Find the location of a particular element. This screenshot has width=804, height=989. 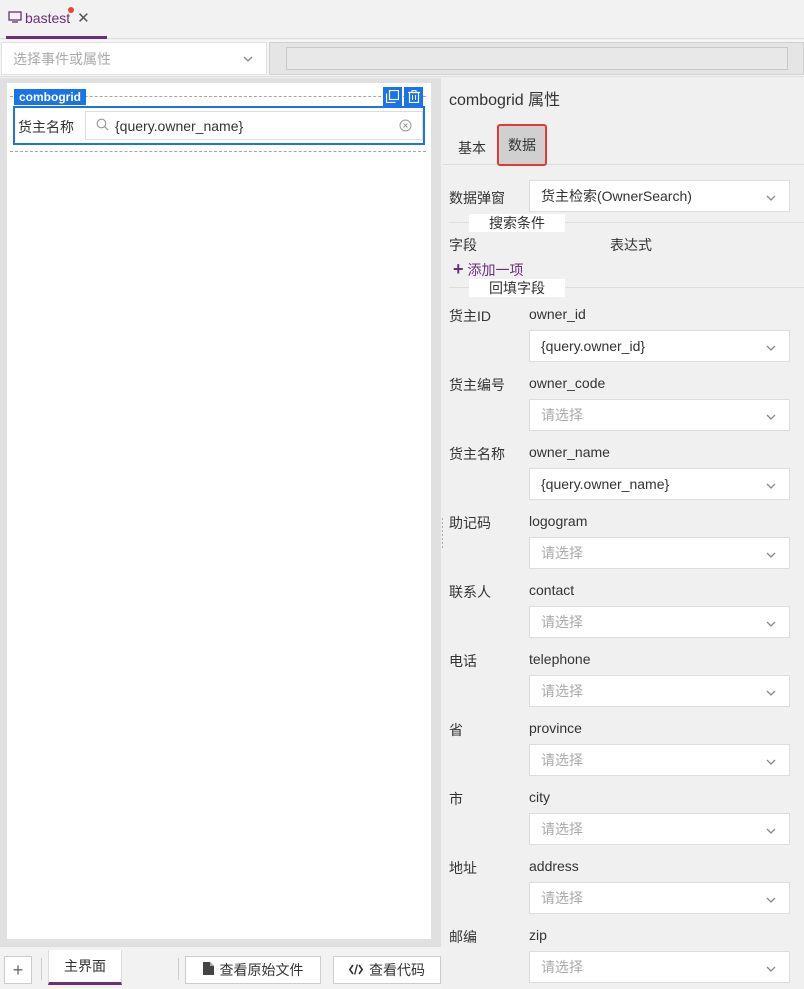

fill-row-label: 货主名称 is located at coordinates (477, 454).